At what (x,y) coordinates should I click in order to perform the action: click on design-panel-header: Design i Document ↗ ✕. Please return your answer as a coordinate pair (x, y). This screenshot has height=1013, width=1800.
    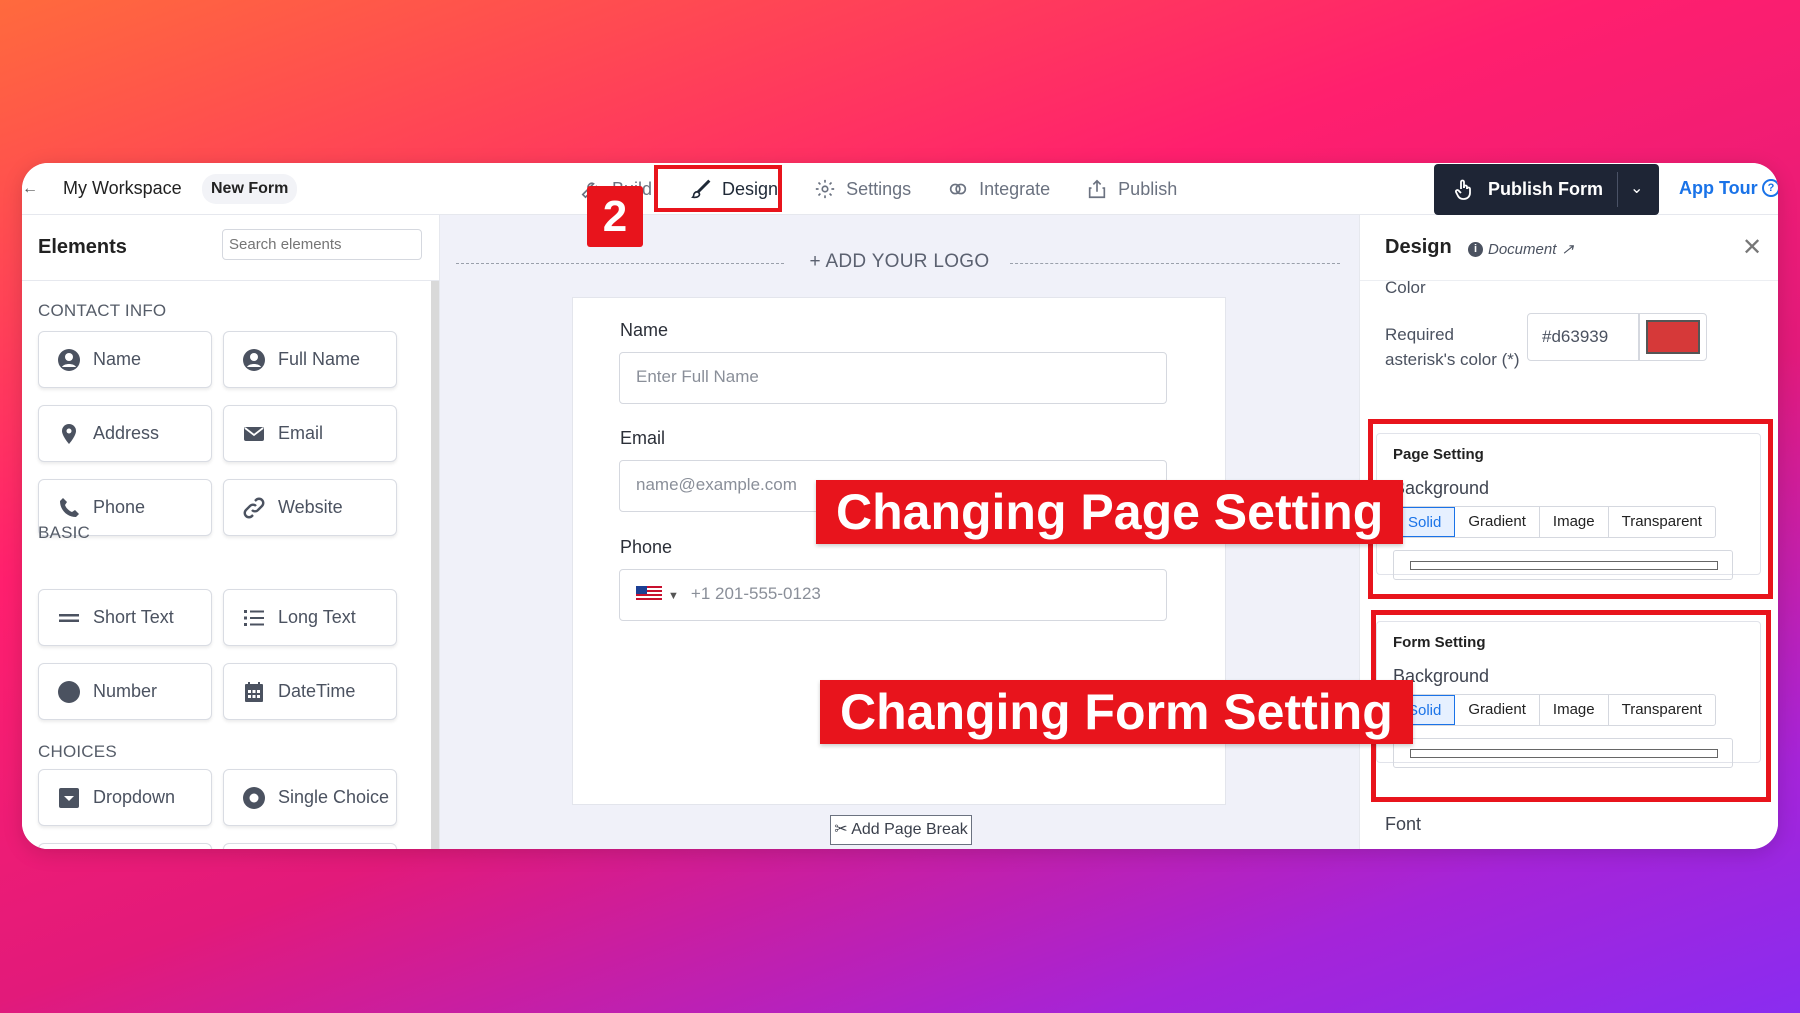
    Looking at the image, I should click on (1569, 248).